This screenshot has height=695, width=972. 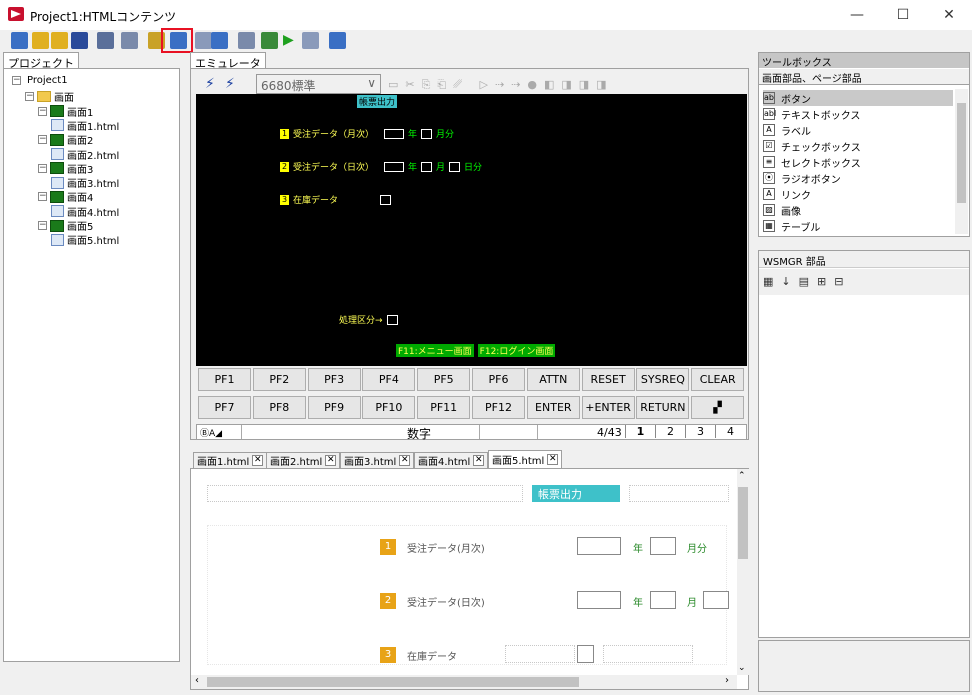 I want to click on toolbox-item: A ラベル, so click(x=858, y=130).